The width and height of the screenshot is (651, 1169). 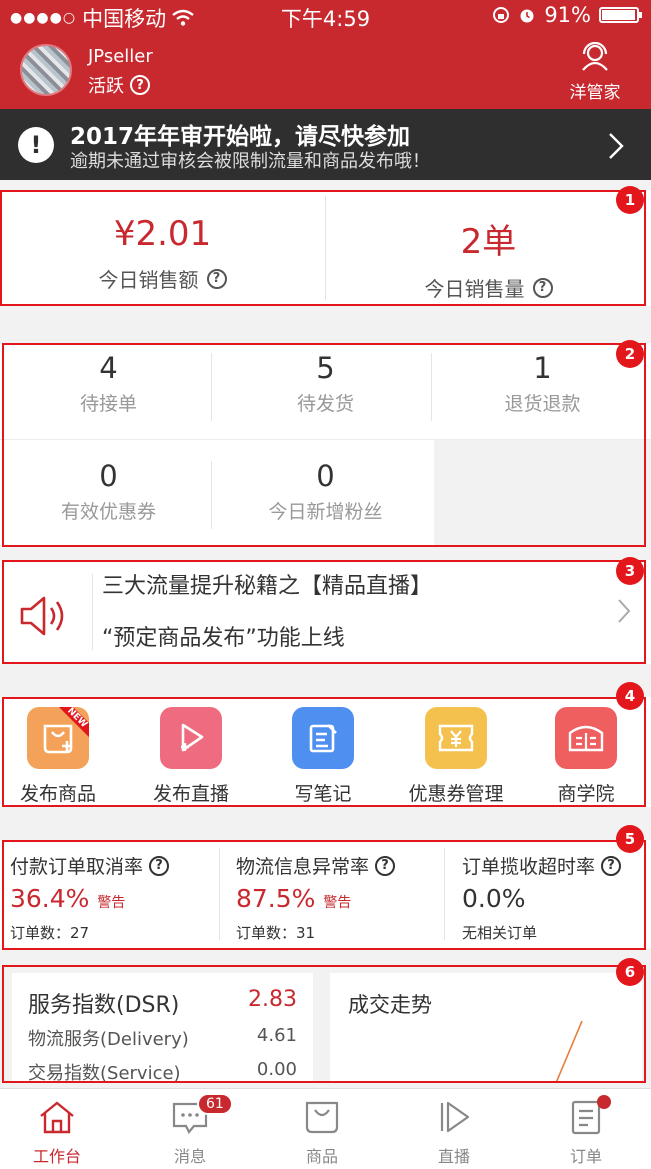 I want to click on tab-live: 直播, so click(x=454, y=1133).